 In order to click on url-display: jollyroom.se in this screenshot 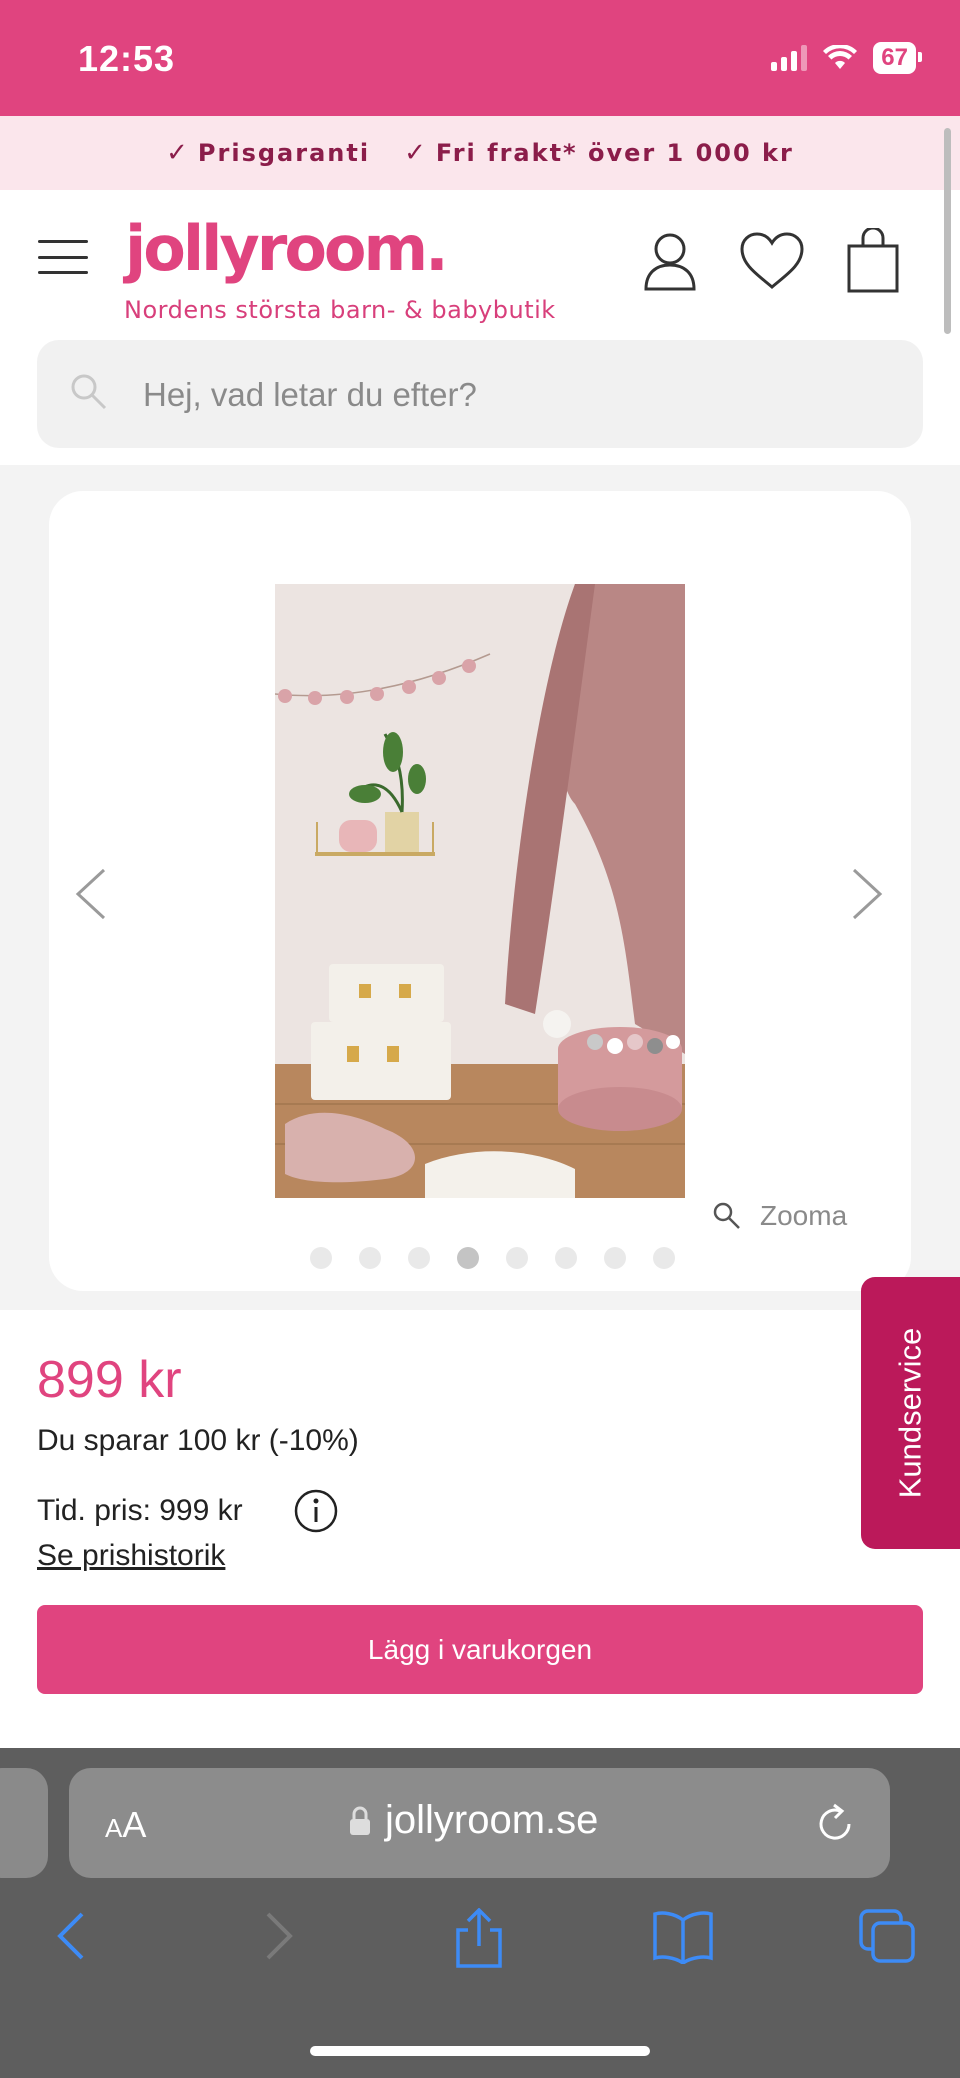, I will do `click(473, 1820)`.